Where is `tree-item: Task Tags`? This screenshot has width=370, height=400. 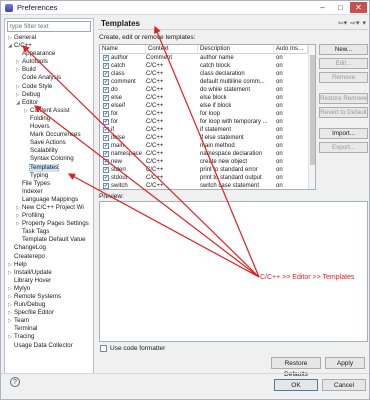 tree-item: Task Tags is located at coordinates (49, 232).